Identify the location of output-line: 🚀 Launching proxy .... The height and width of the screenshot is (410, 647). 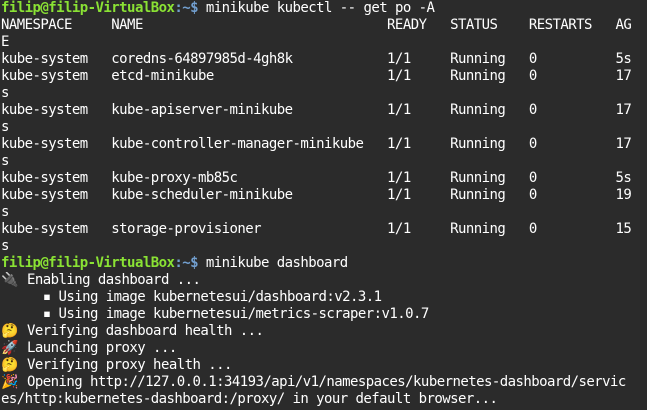
(324, 348).